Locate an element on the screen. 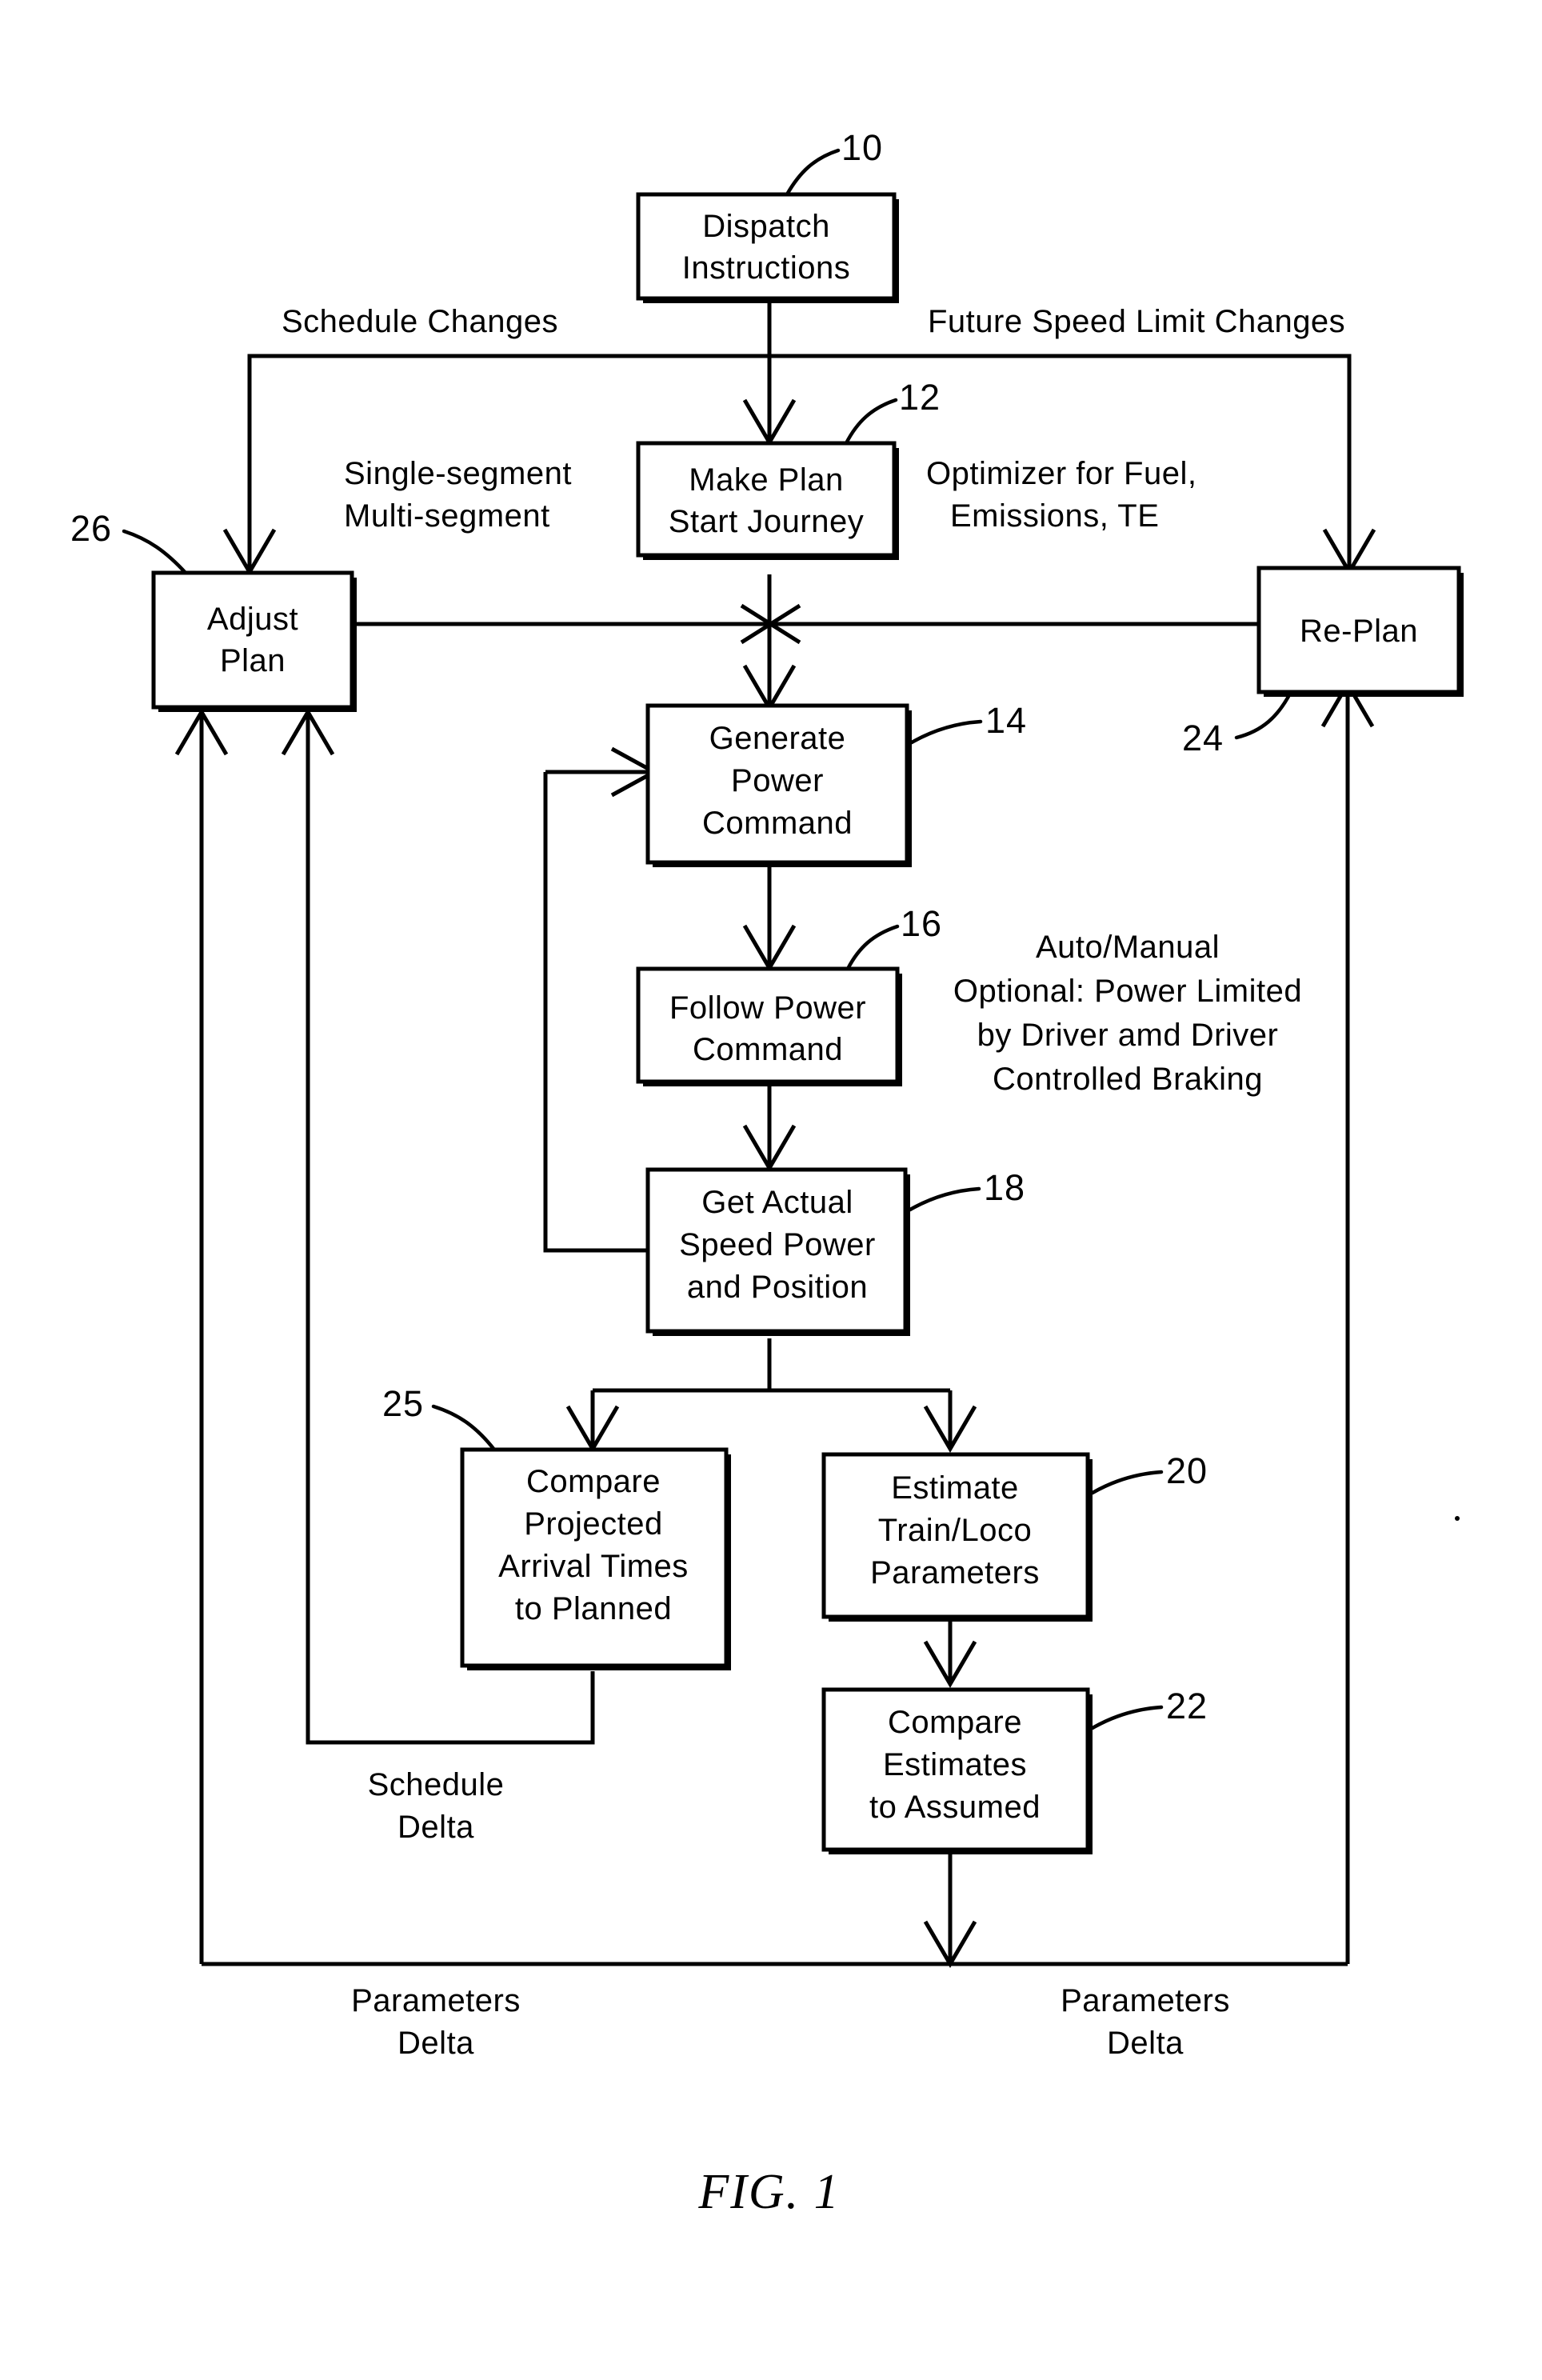 Image resolution: width=1542 pixels, height=2380 pixels. box-label-line-1: Re-Plan is located at coordinates (1359, 631).